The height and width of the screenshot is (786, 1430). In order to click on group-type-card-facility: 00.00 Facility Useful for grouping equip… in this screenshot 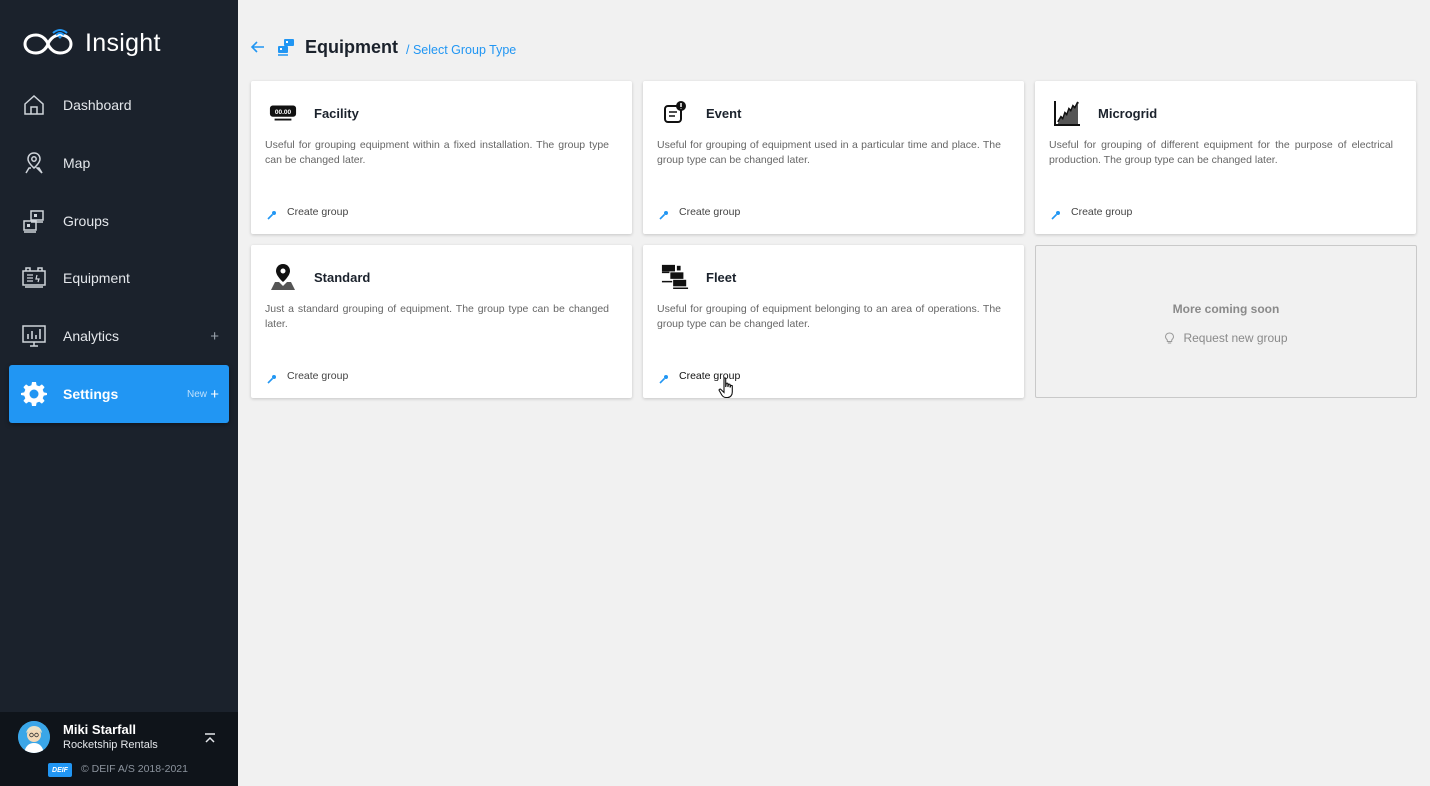, I will do `click(441, 157)`.